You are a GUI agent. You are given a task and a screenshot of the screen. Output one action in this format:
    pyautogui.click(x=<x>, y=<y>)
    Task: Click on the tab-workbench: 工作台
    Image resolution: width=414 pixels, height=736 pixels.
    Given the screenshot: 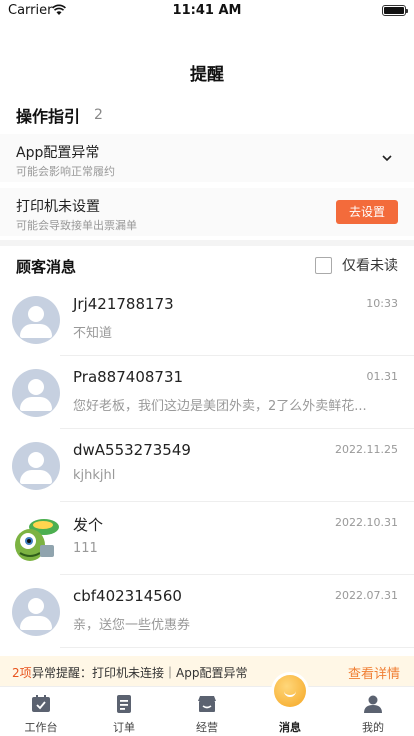 What is the action you would take?
    pyautogui.click(x=41, y=711)
    